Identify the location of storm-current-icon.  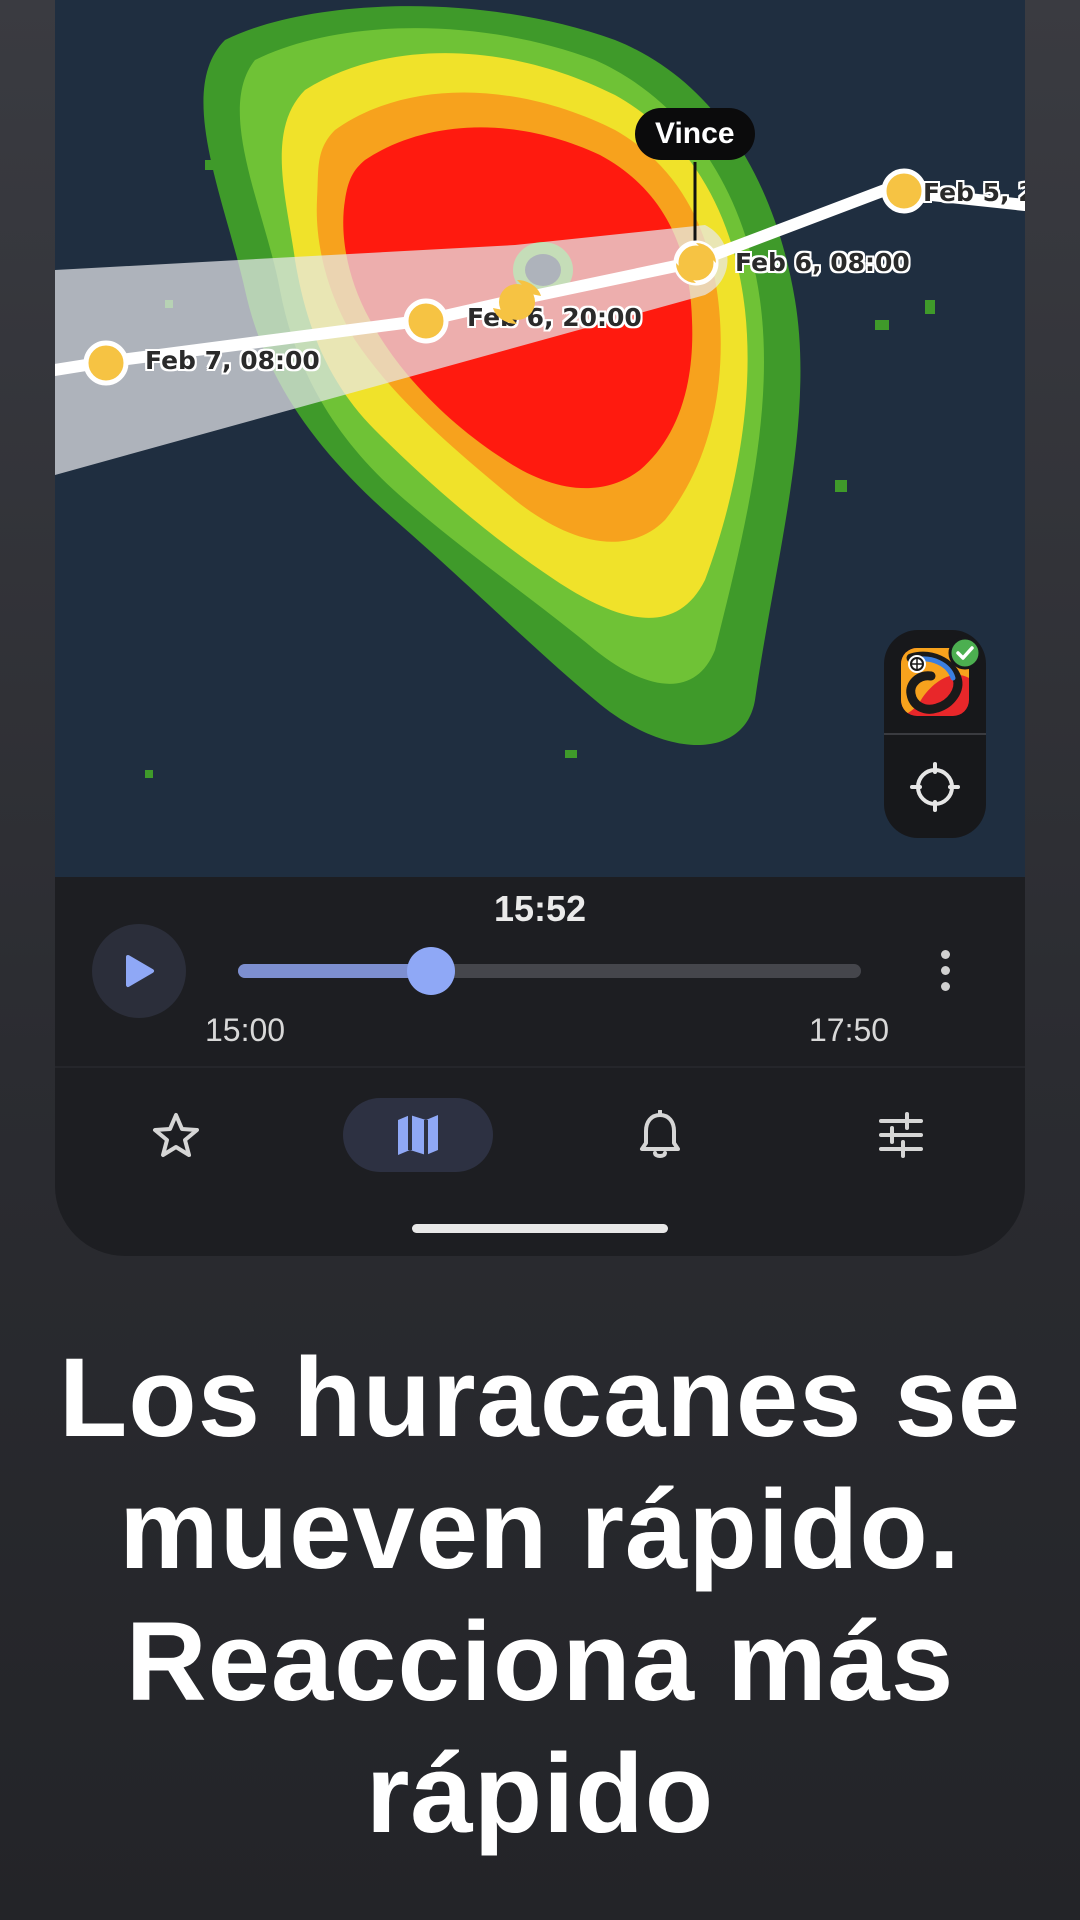
(696, 263).